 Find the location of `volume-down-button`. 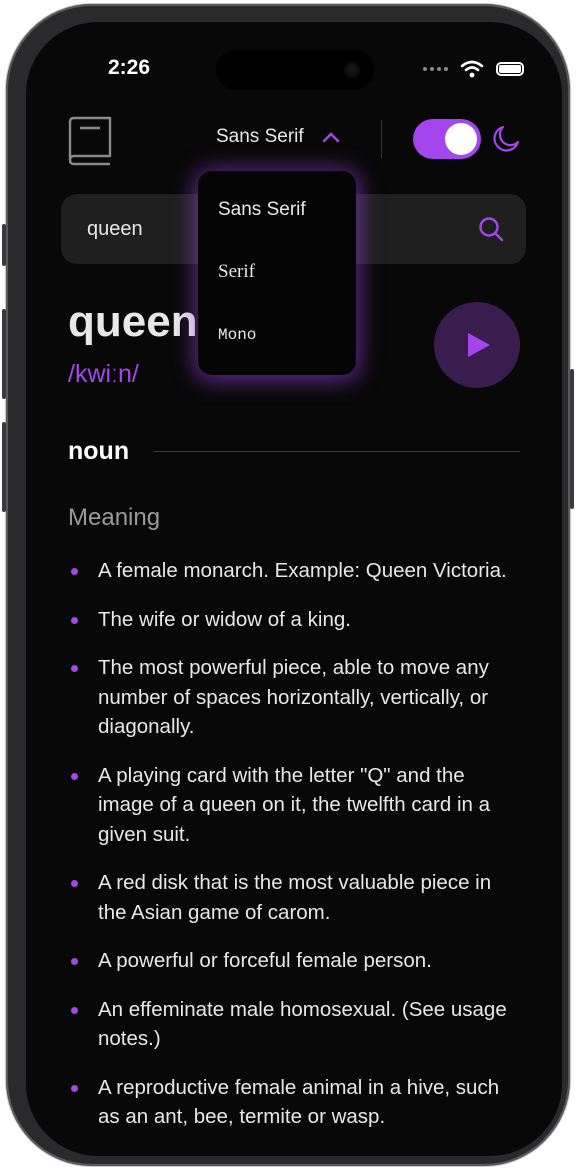

volume-down-button is located at coordinates (4, 467).